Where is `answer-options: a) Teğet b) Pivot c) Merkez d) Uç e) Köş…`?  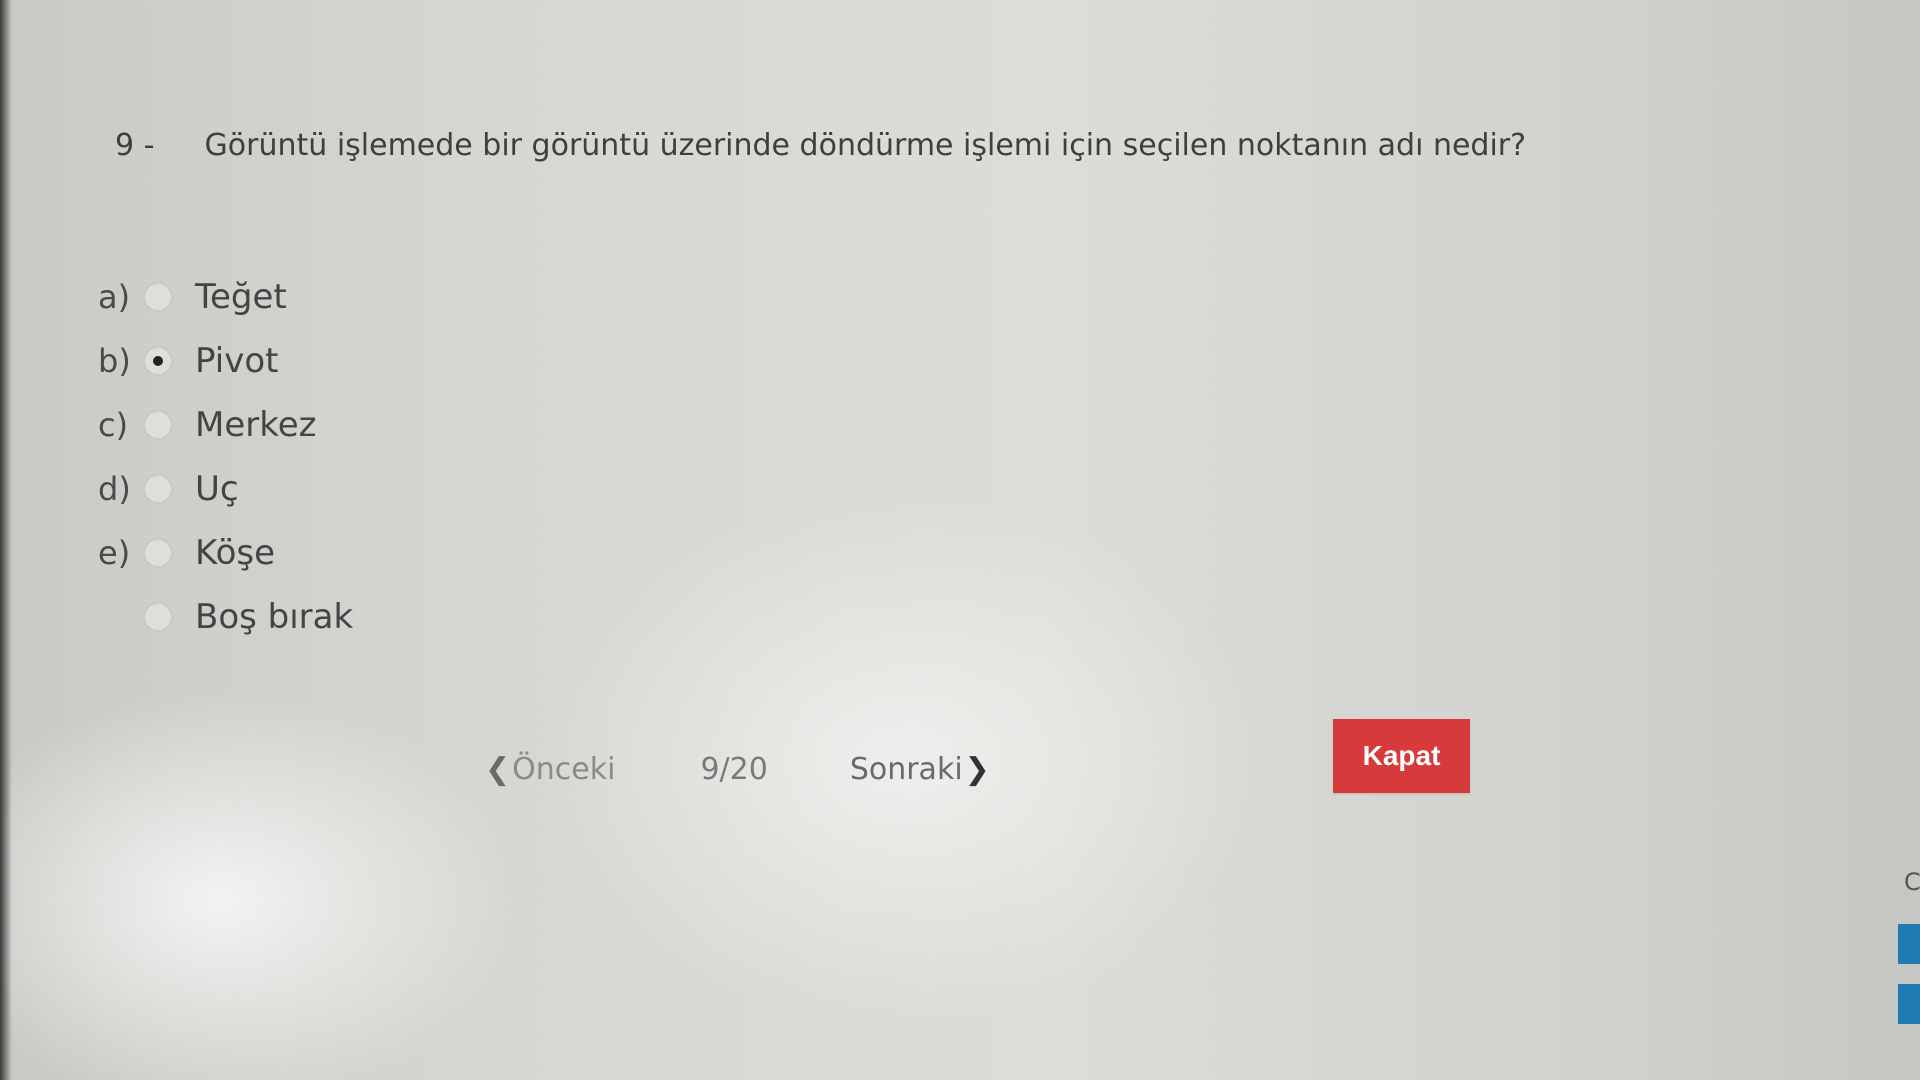 answer-options: a) Teğet b) Pivot c) Merkez d) Uç e) Köş… is located at coordinates (225, 457).